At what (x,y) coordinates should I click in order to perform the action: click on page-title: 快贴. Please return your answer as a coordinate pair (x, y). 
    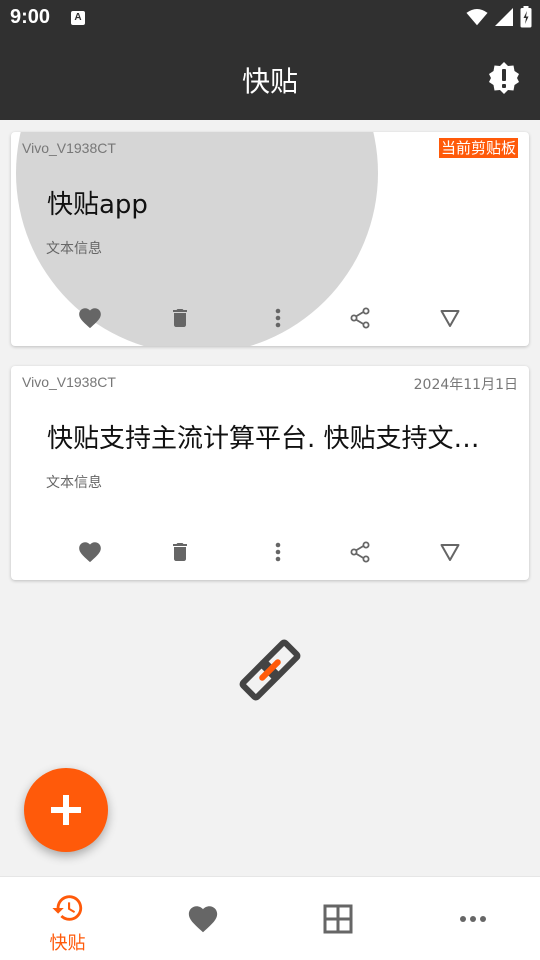
    Looking at the image, I should click on (269, 81).